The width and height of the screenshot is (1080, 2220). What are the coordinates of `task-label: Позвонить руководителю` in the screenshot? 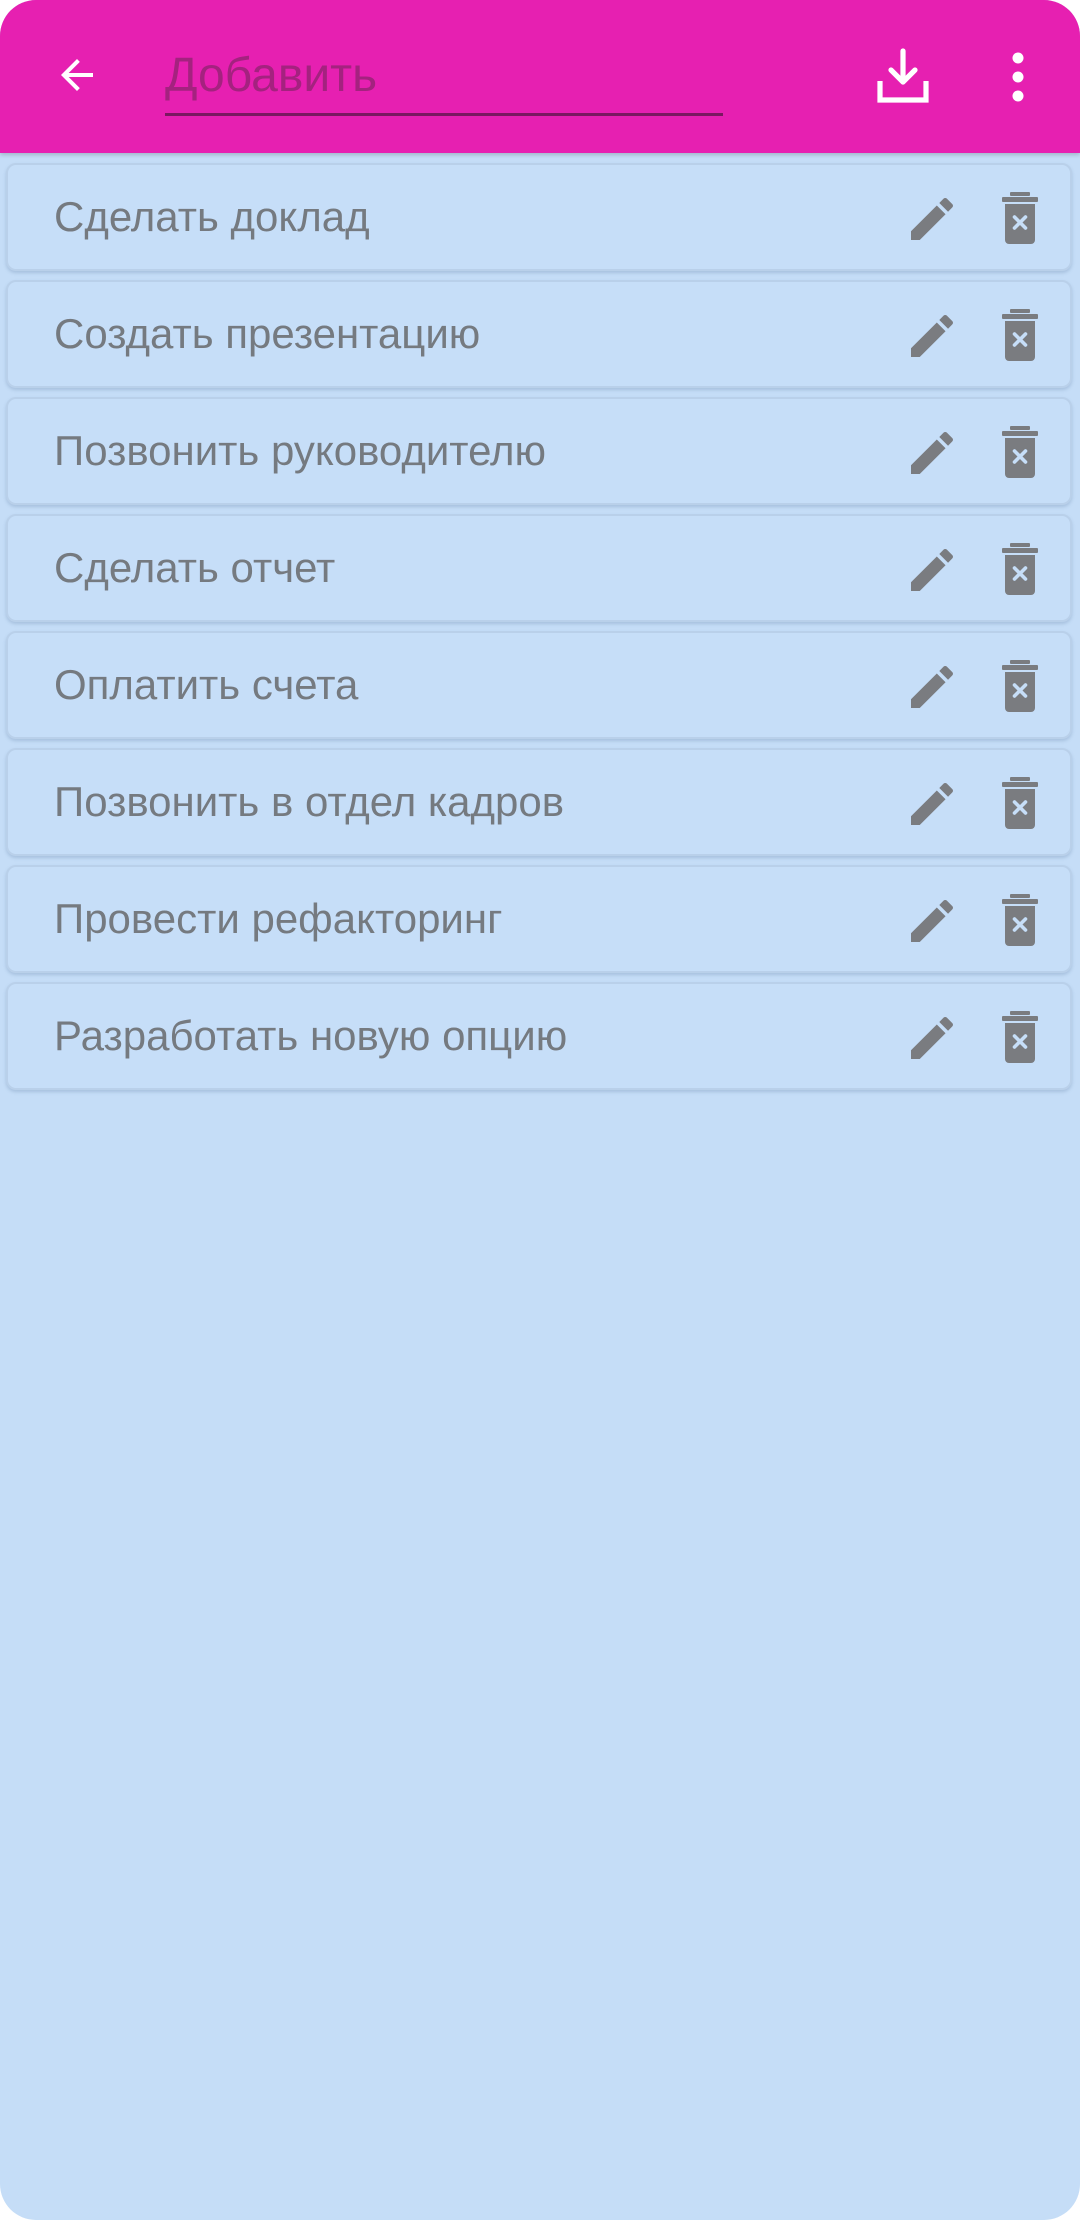 It's located at (300, 450).